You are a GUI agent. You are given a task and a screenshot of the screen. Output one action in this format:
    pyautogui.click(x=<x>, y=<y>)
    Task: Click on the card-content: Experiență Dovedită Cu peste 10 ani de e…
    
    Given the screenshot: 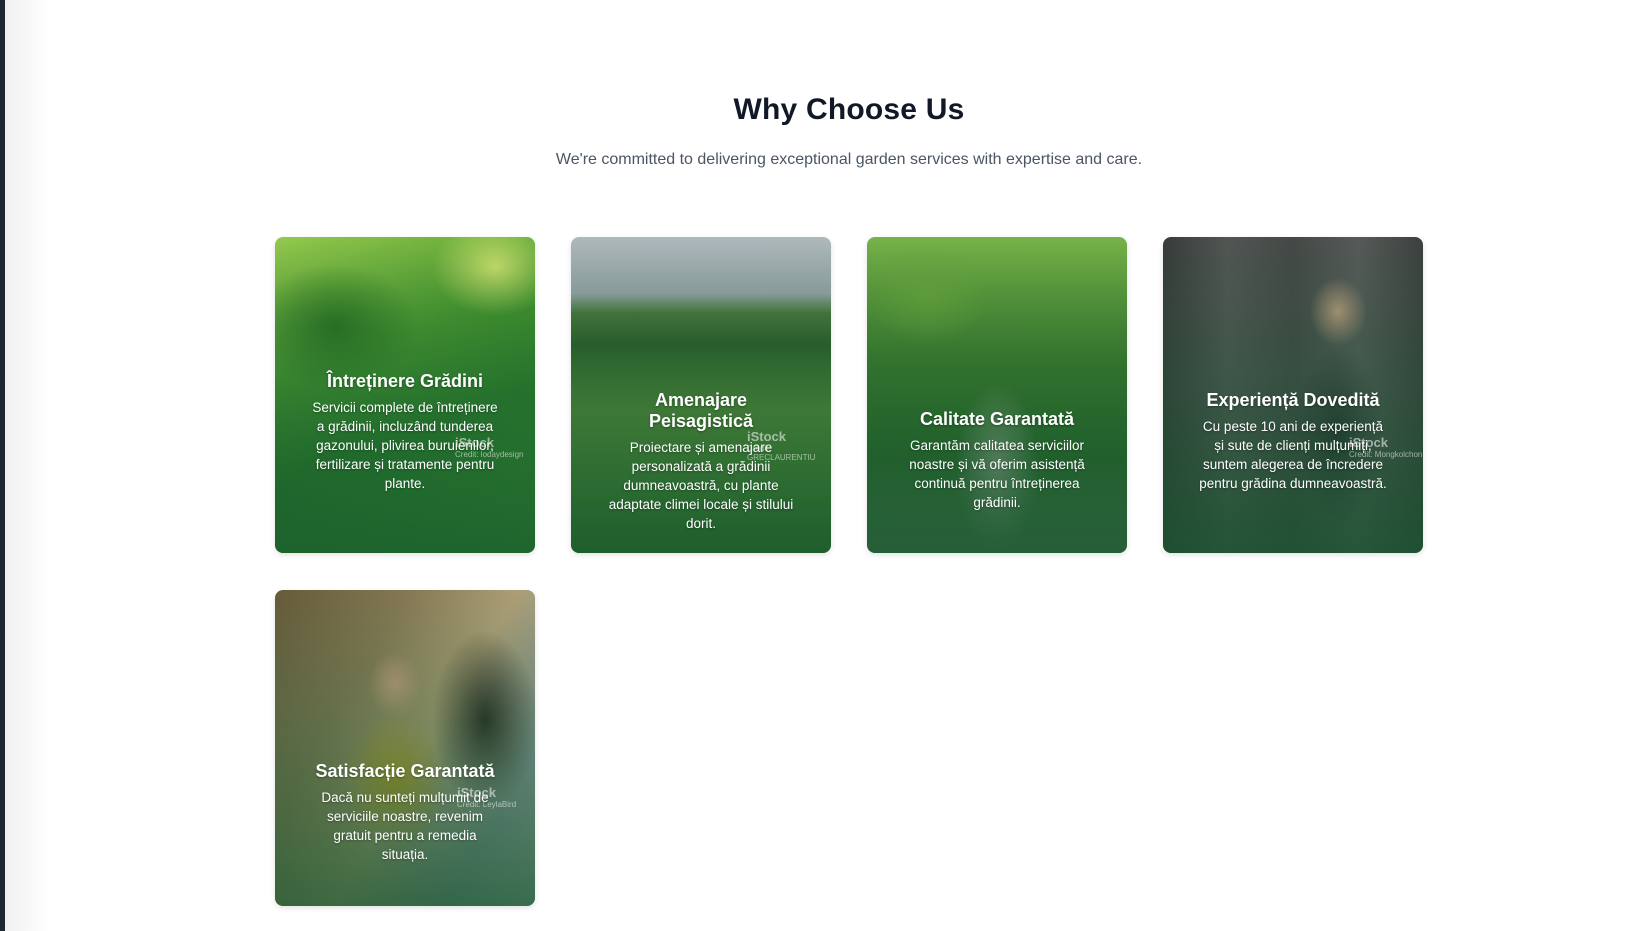 What is the action you would take?
    pyautogui.click(x=1293, y=441)
    